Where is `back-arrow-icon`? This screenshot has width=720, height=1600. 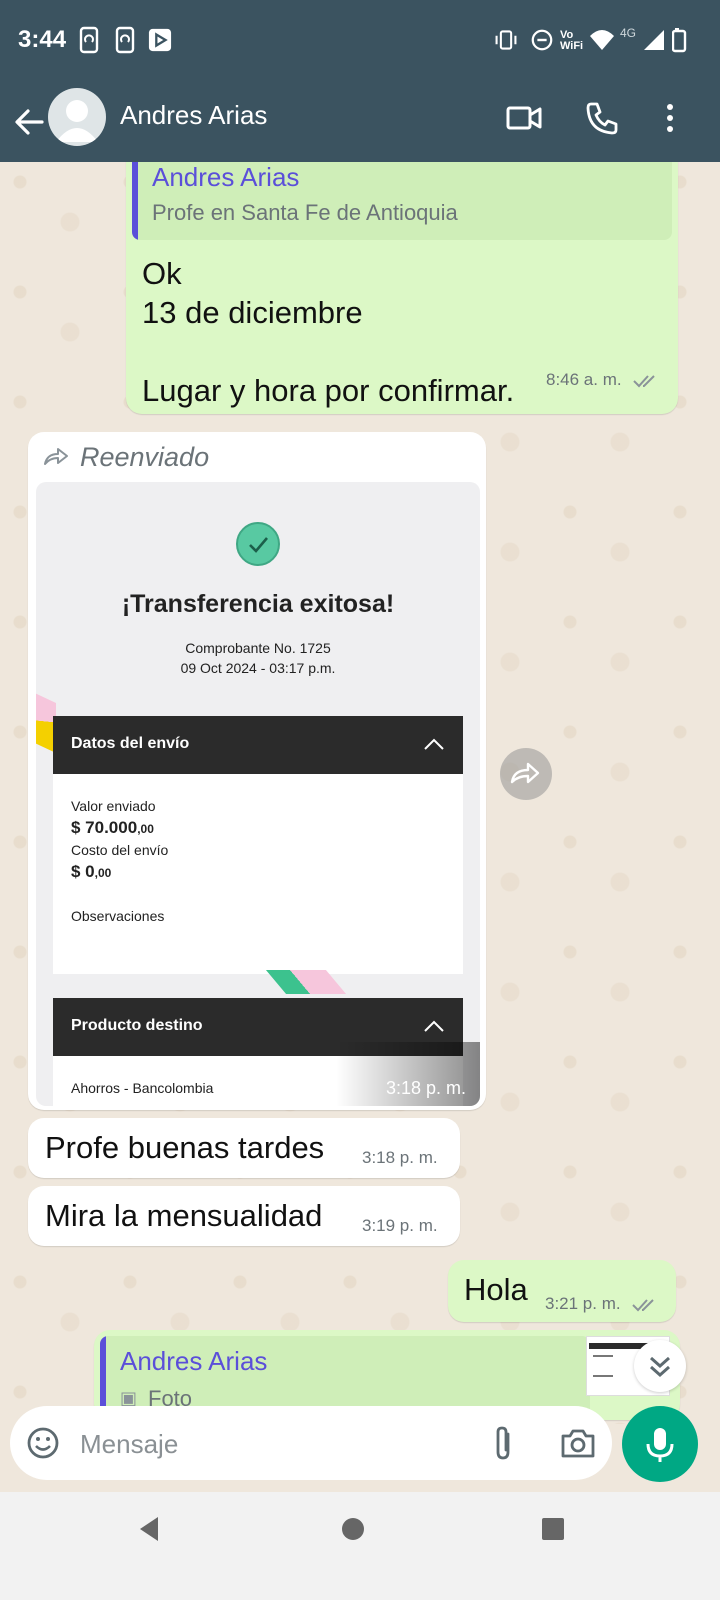 back-arrow-icon is located at coordinates (29, 122).